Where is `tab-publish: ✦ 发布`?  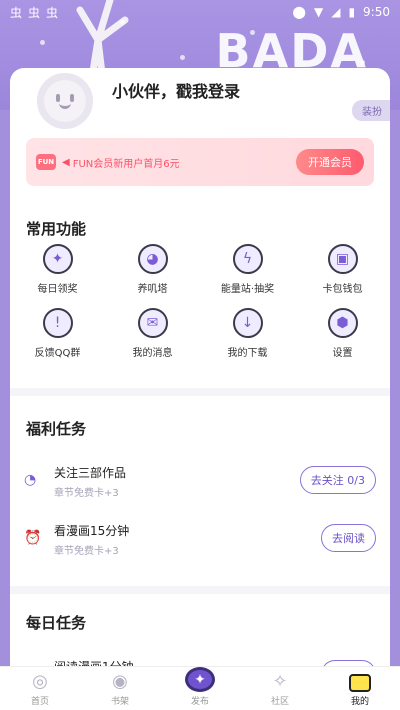
tab-publish: ✦ 发布 is located at coordinates (200, 688).